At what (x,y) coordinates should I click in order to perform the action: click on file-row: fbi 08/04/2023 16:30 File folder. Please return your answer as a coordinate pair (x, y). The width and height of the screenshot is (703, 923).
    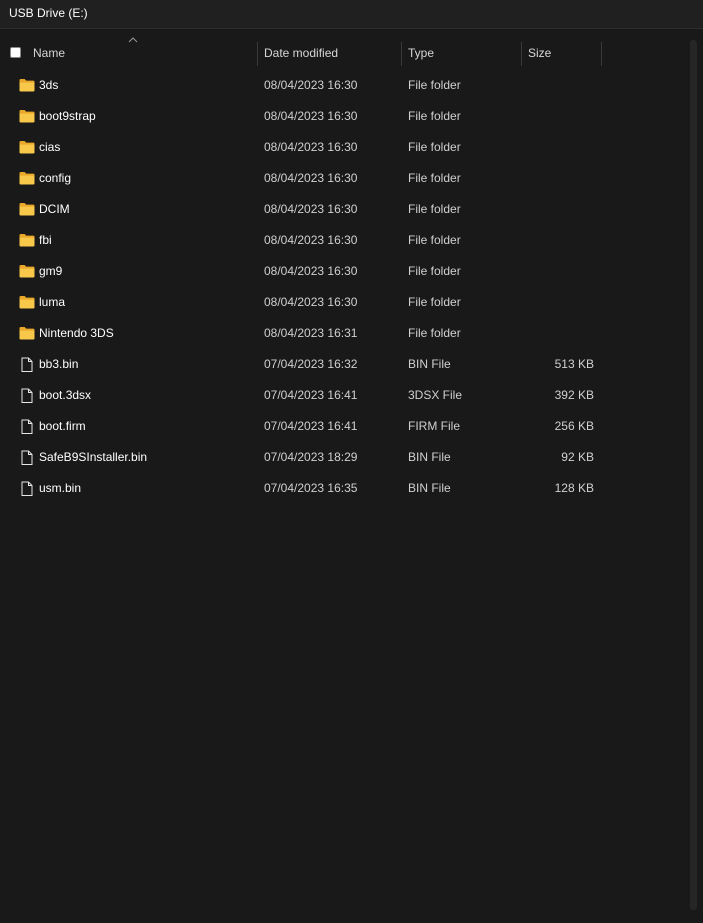
    Looking at the image, I should click on (345, 240).